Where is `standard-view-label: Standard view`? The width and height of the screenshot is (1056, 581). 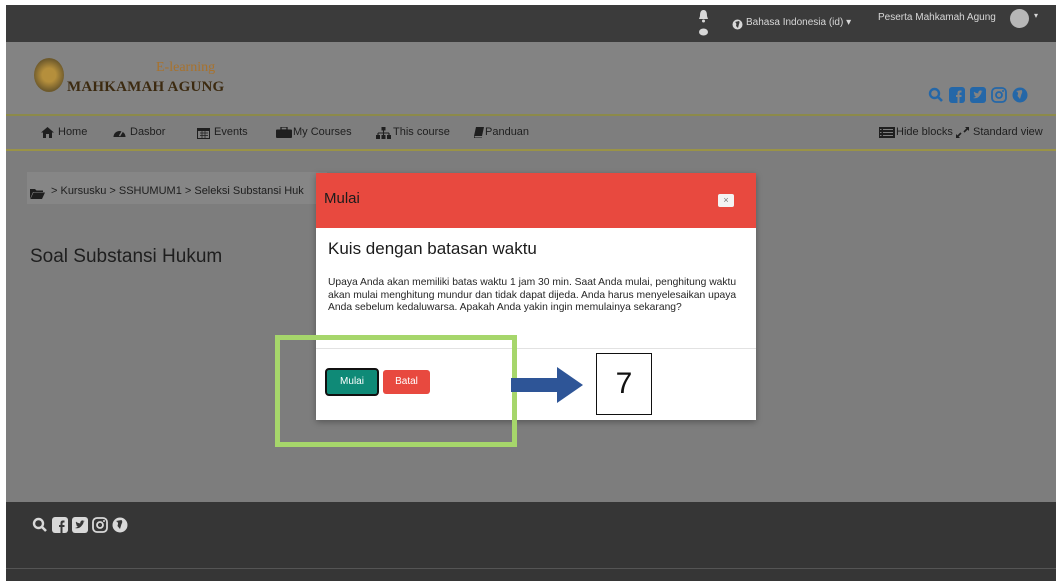 standard-view-label: Standard view is located at coordinates (1008, 132).